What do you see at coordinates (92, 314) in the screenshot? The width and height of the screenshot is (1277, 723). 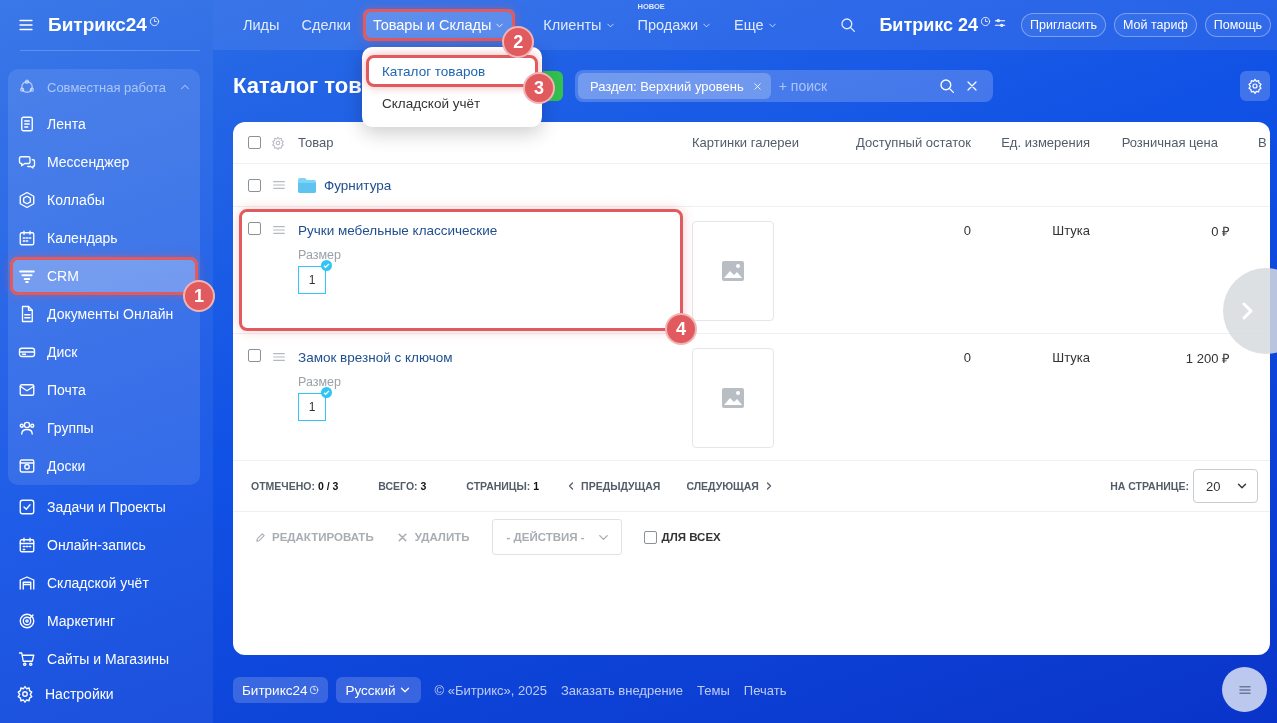 I see `sidebar-item: Документы Онлайн` at bounding box center [92, 314].